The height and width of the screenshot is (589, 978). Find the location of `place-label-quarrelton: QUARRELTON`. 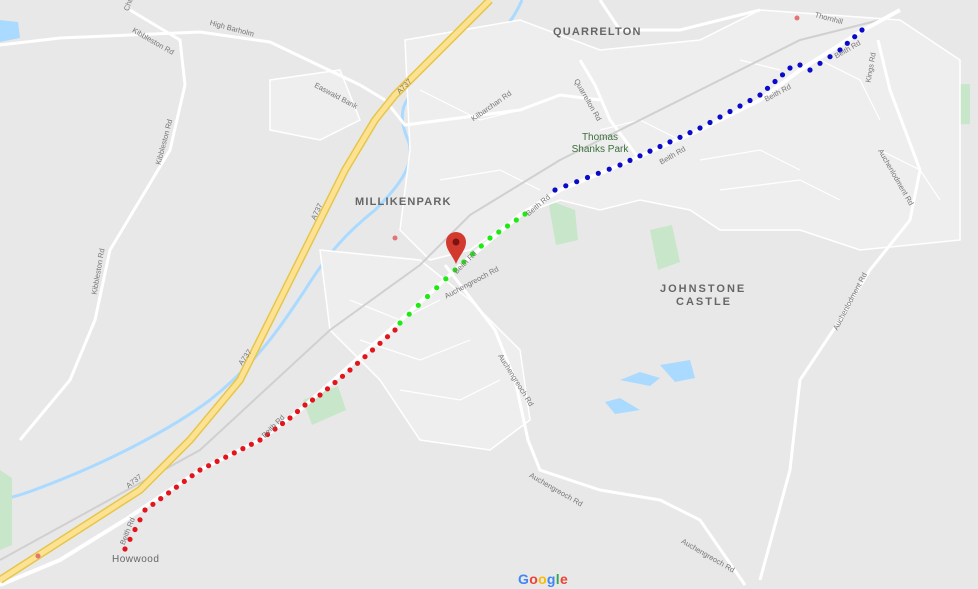

place-label-quarrelton: QUARRELTON is located at coordinates (597, 32).